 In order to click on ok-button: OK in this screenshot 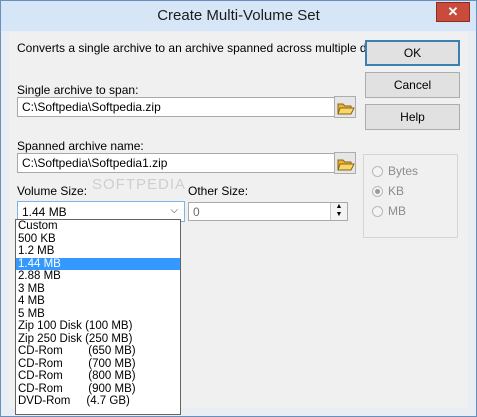, I will do `click(412, 53)`.